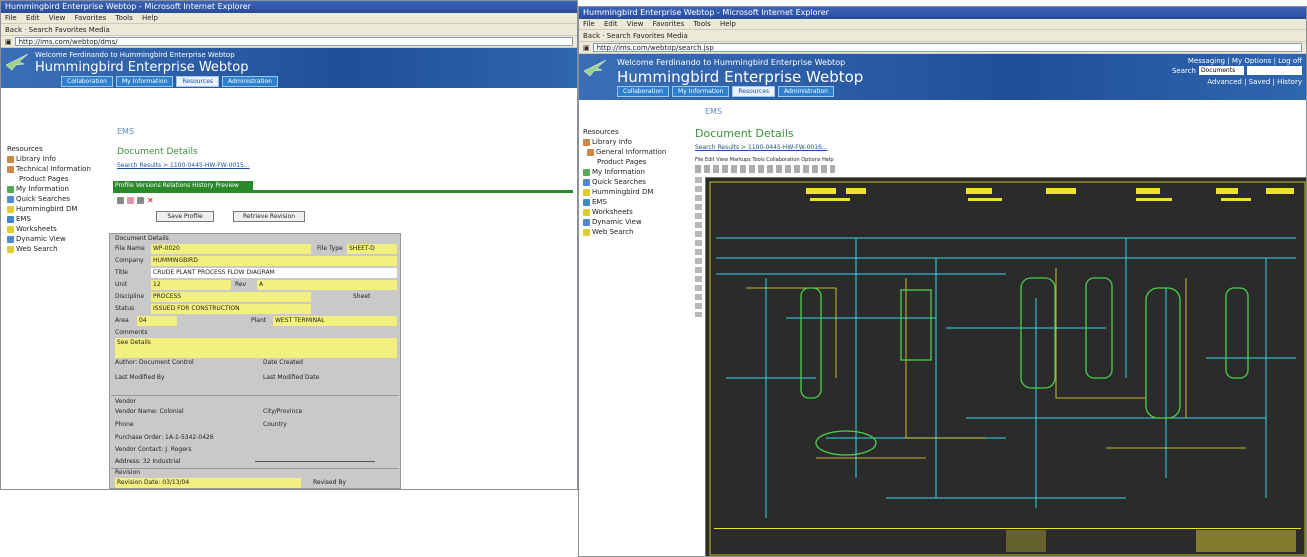  Describe the element at coordinates (135, 201) in the screenshot. I see `action-icons: ✕` at that location.